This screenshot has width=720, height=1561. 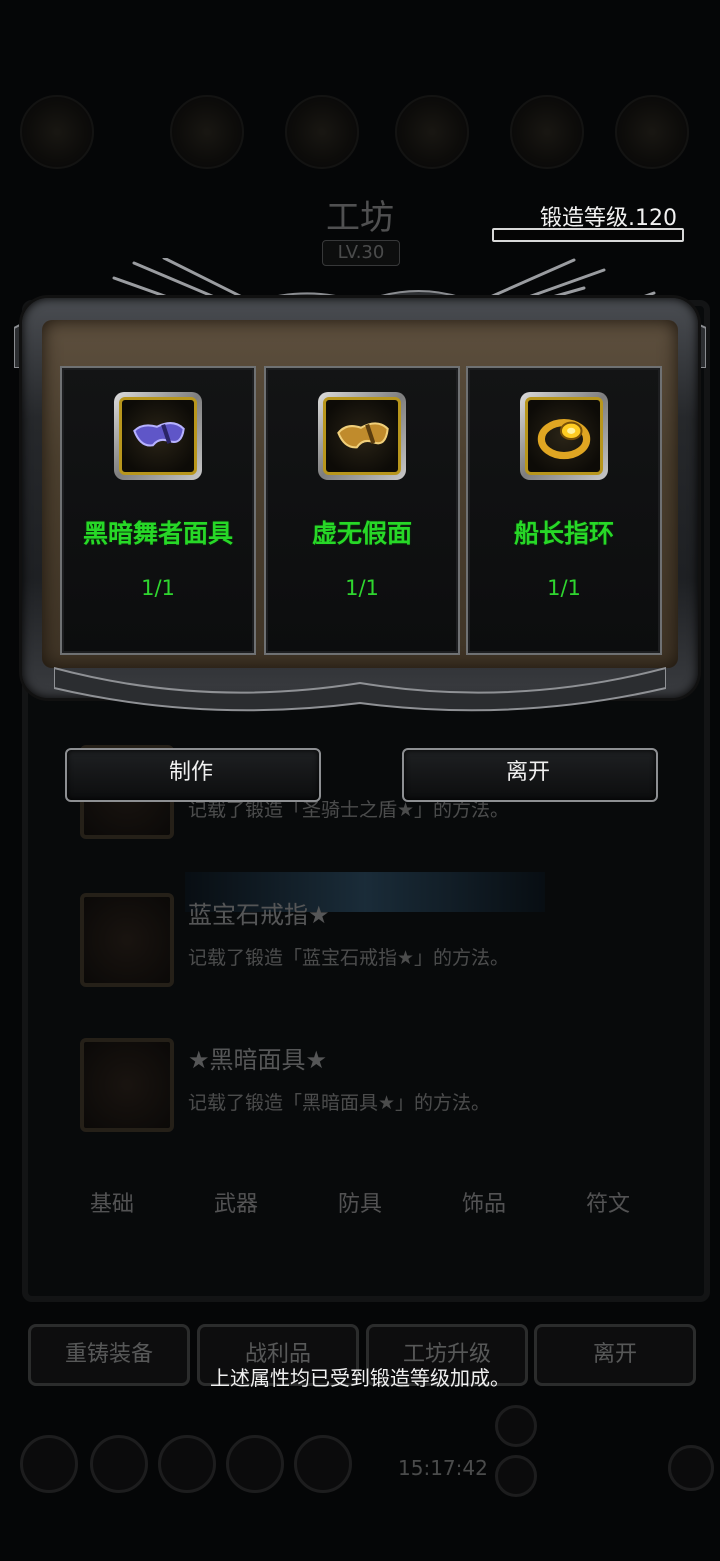 I want to click on gold-coin-icon, so click(x=516, y=1426).